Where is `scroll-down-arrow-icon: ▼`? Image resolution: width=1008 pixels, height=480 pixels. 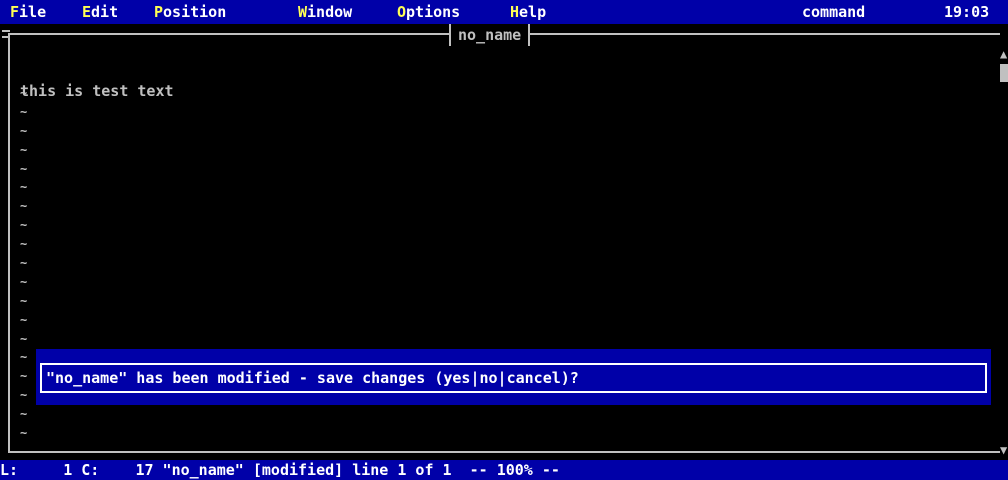 scroll-down-arrow-icon: ▼ is located at coordinates (1003, 450).